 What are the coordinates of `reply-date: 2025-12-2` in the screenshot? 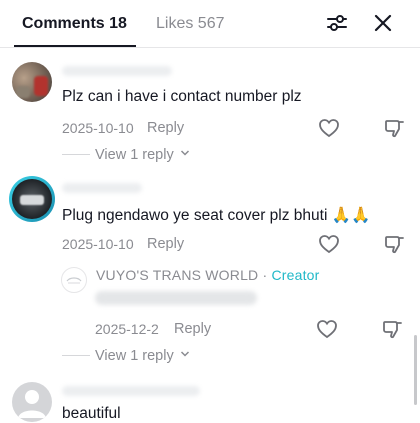 It's located at (127, 329).